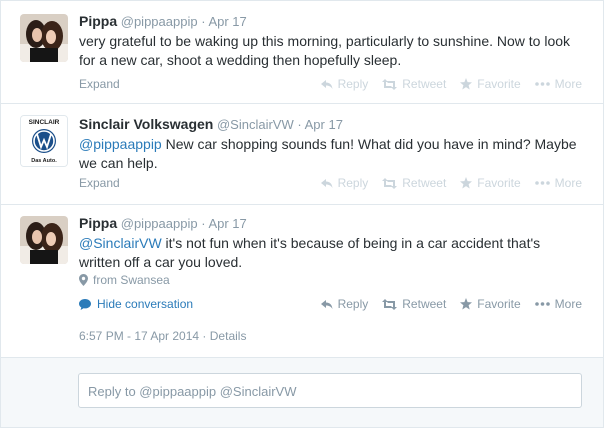  I want to click on tweet-header: Sinclair Volkswagen @SinclairVW · Apr 17, so click(332, 124).